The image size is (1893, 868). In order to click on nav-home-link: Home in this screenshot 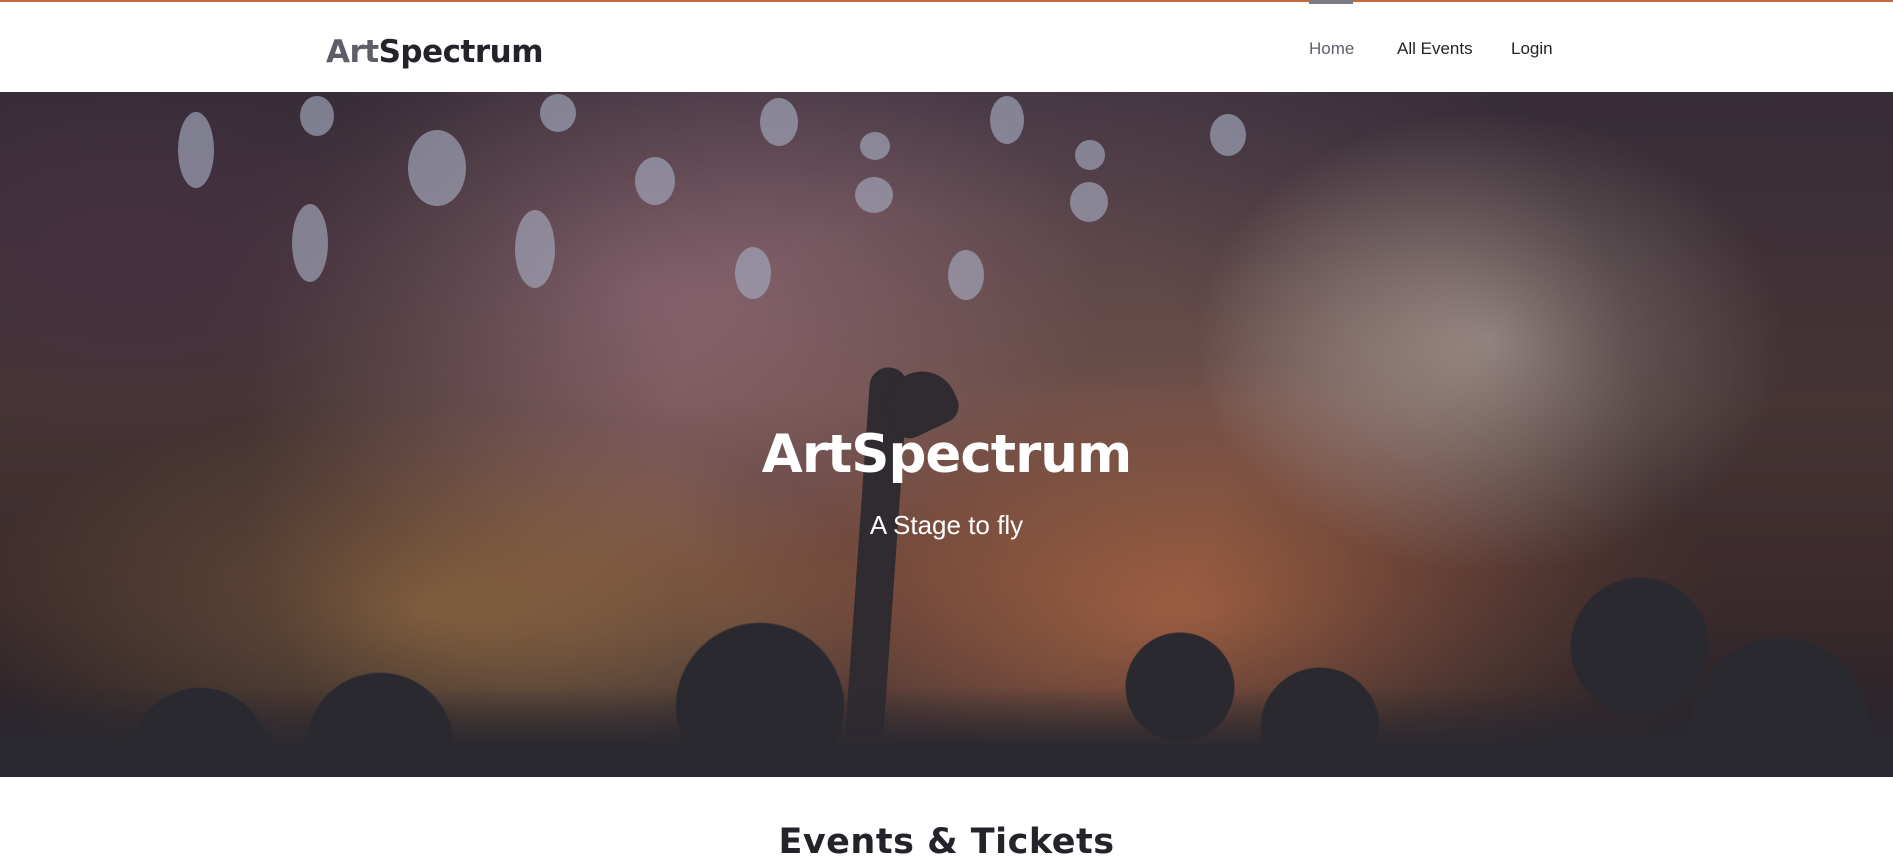, I will do `click(1331, 49)`.